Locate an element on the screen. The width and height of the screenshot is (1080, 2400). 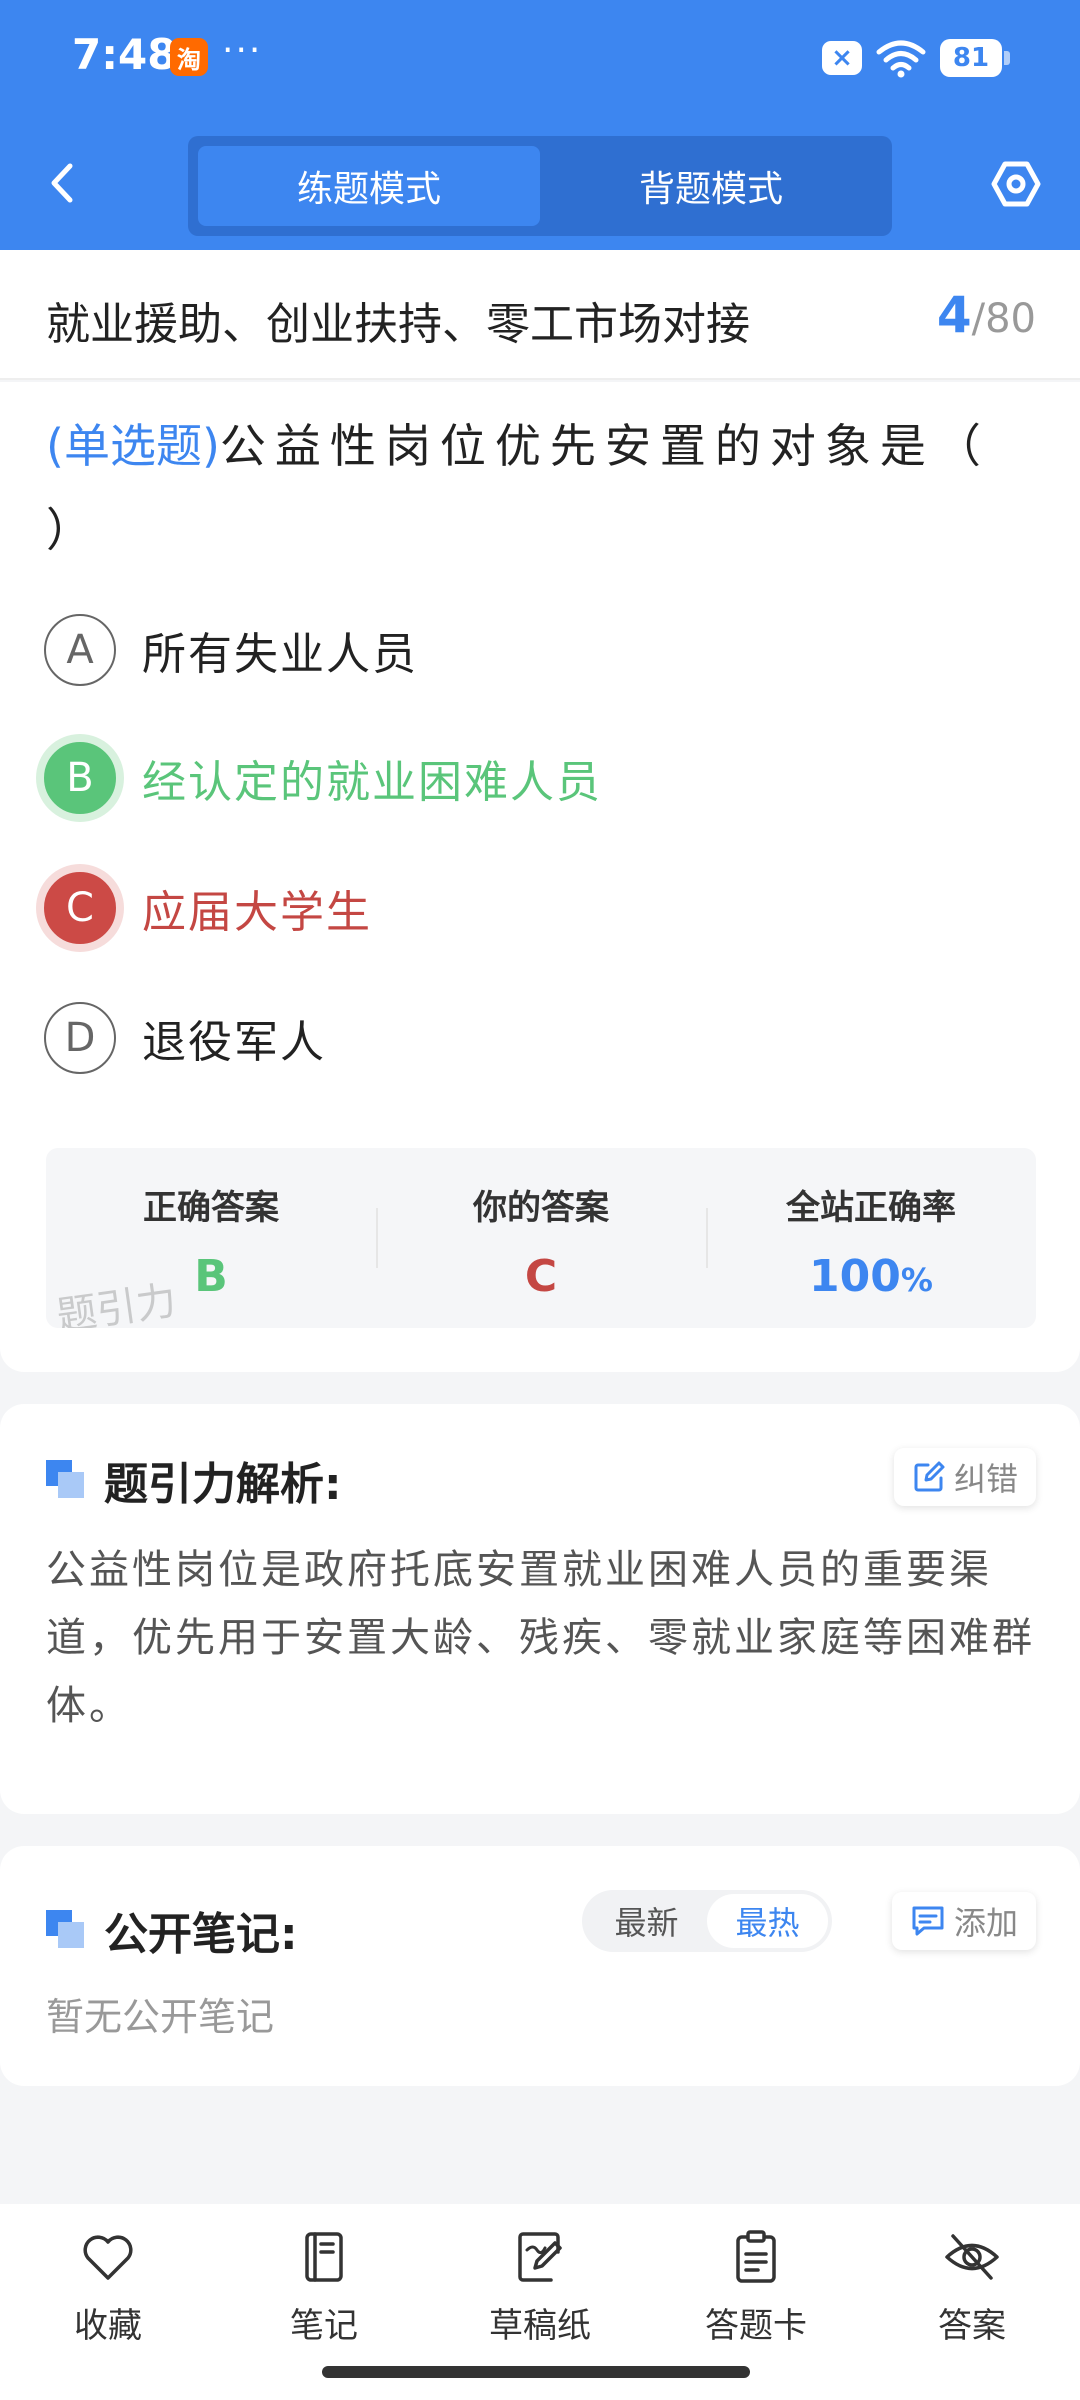
option-c: C 应届大学生 is located at coordinates (208, 908).